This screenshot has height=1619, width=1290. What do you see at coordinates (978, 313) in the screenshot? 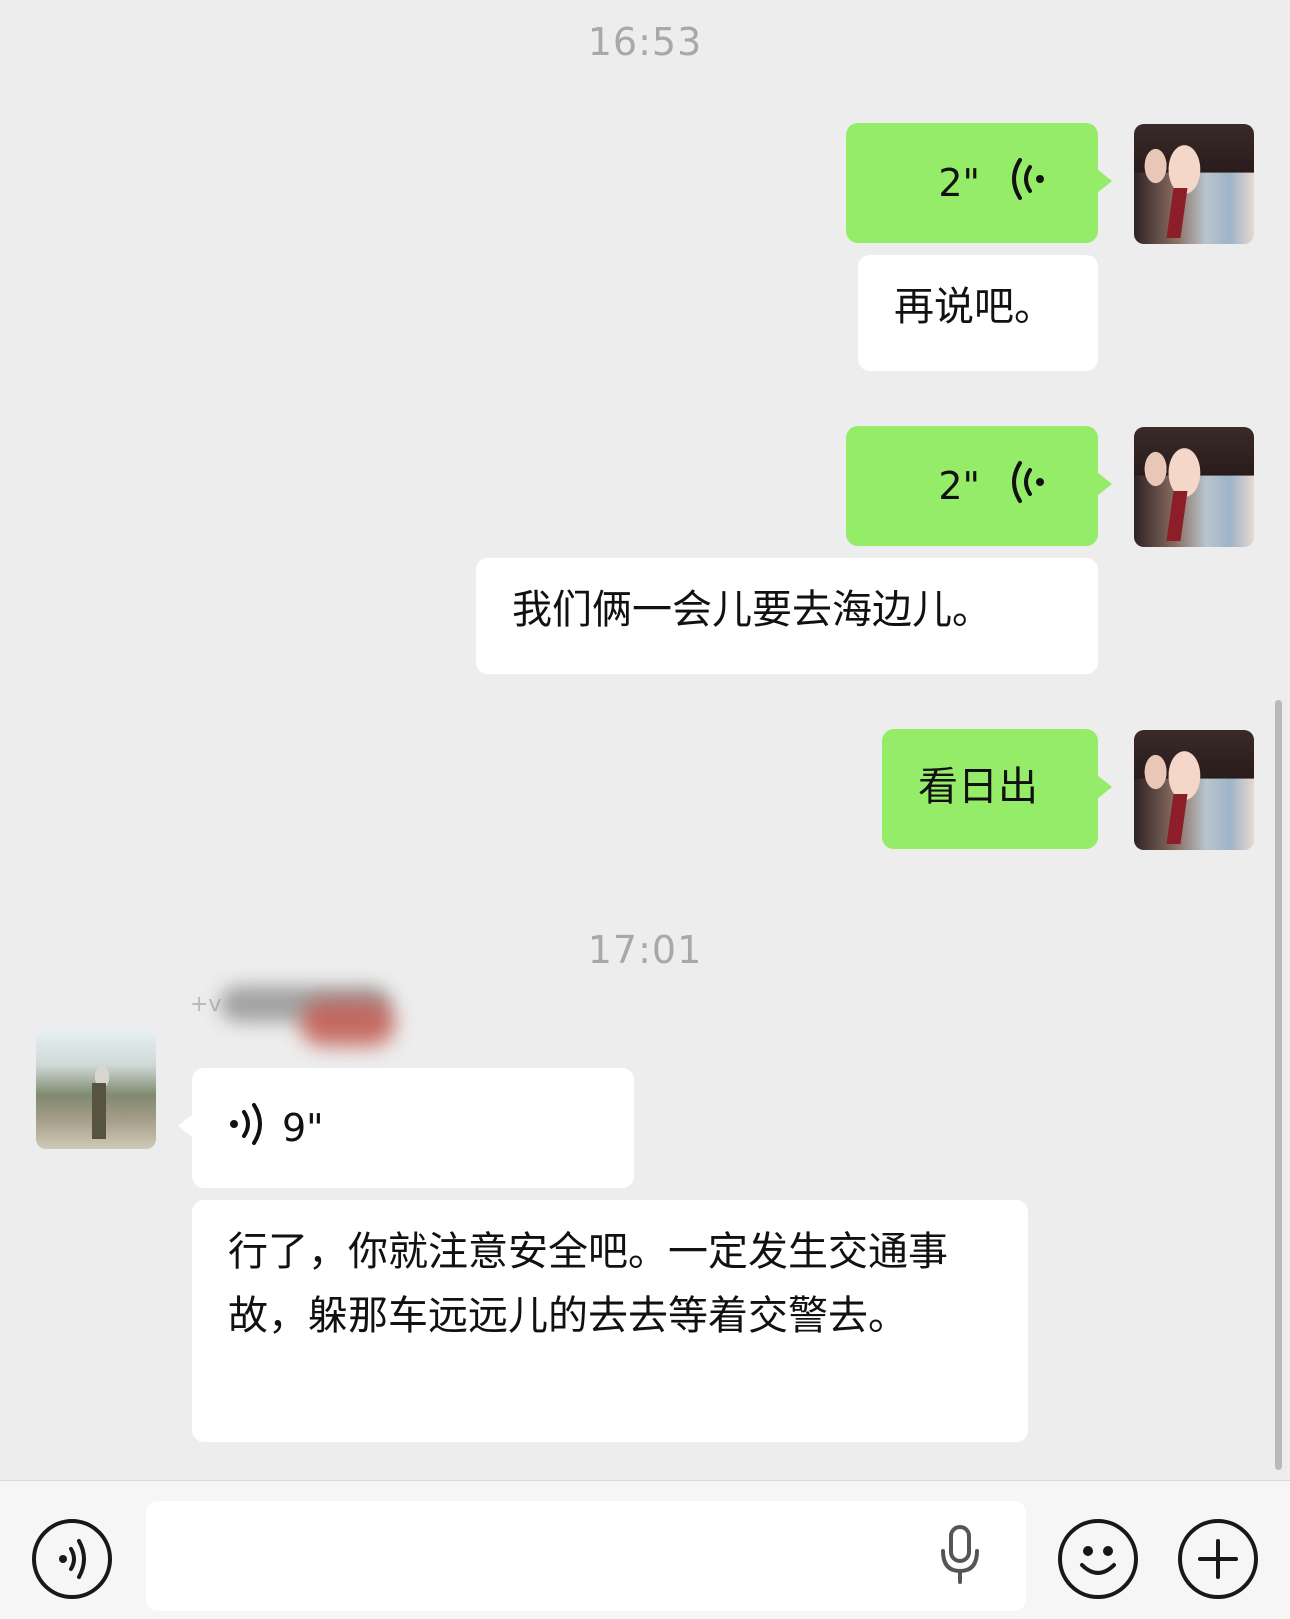
I see `outgoing-text-message: 再说吧。` at bounding box center [978, 313].